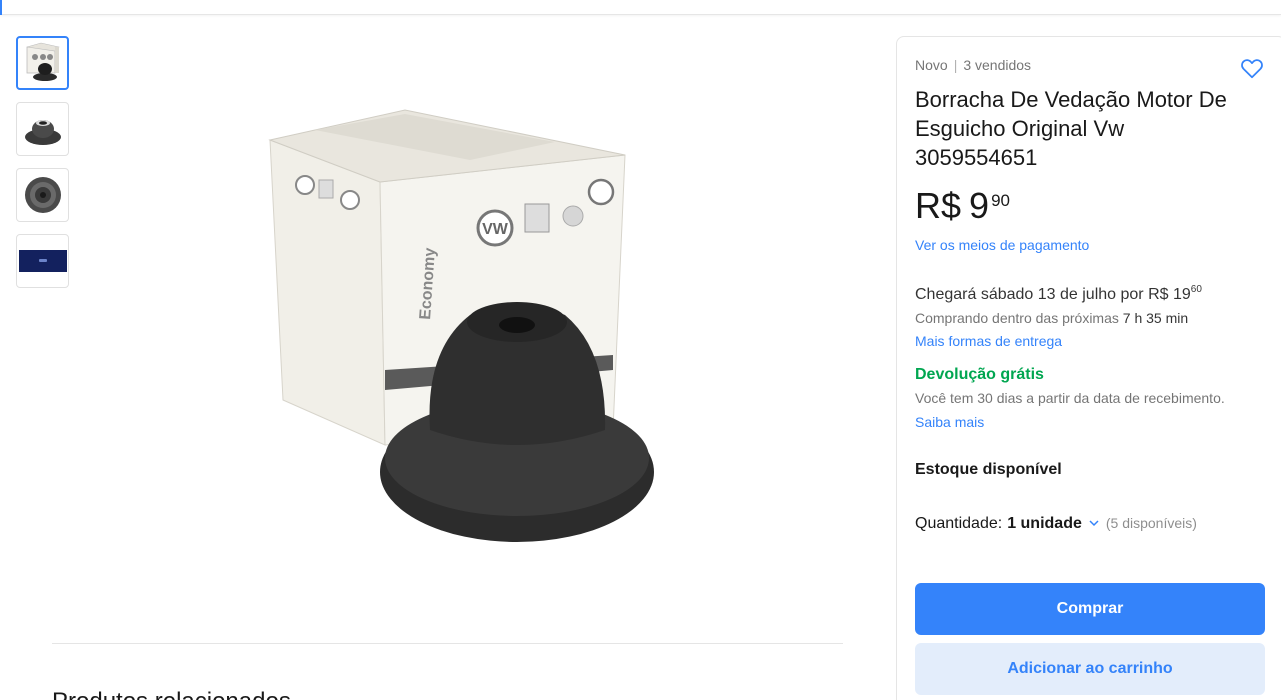  What do you see at coordinates (1094, 523) in the screenshot?
I see `chevron-down-icon` at bounding box center [1094, 523].